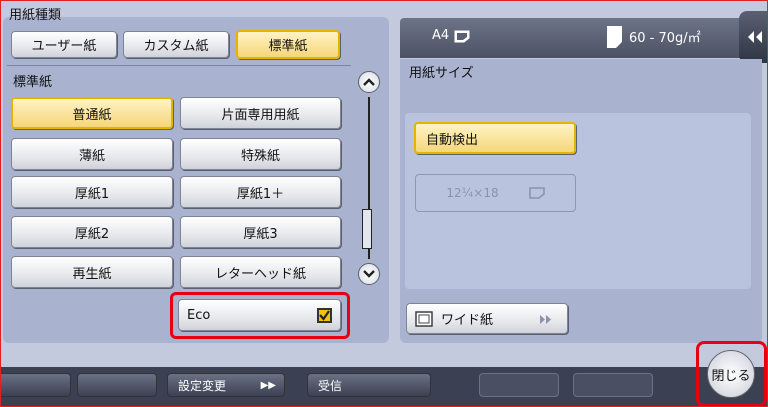 This screenshot has width=768, height=407. I want to click on option-special-paper: 特殊紙, so click(260, 154).